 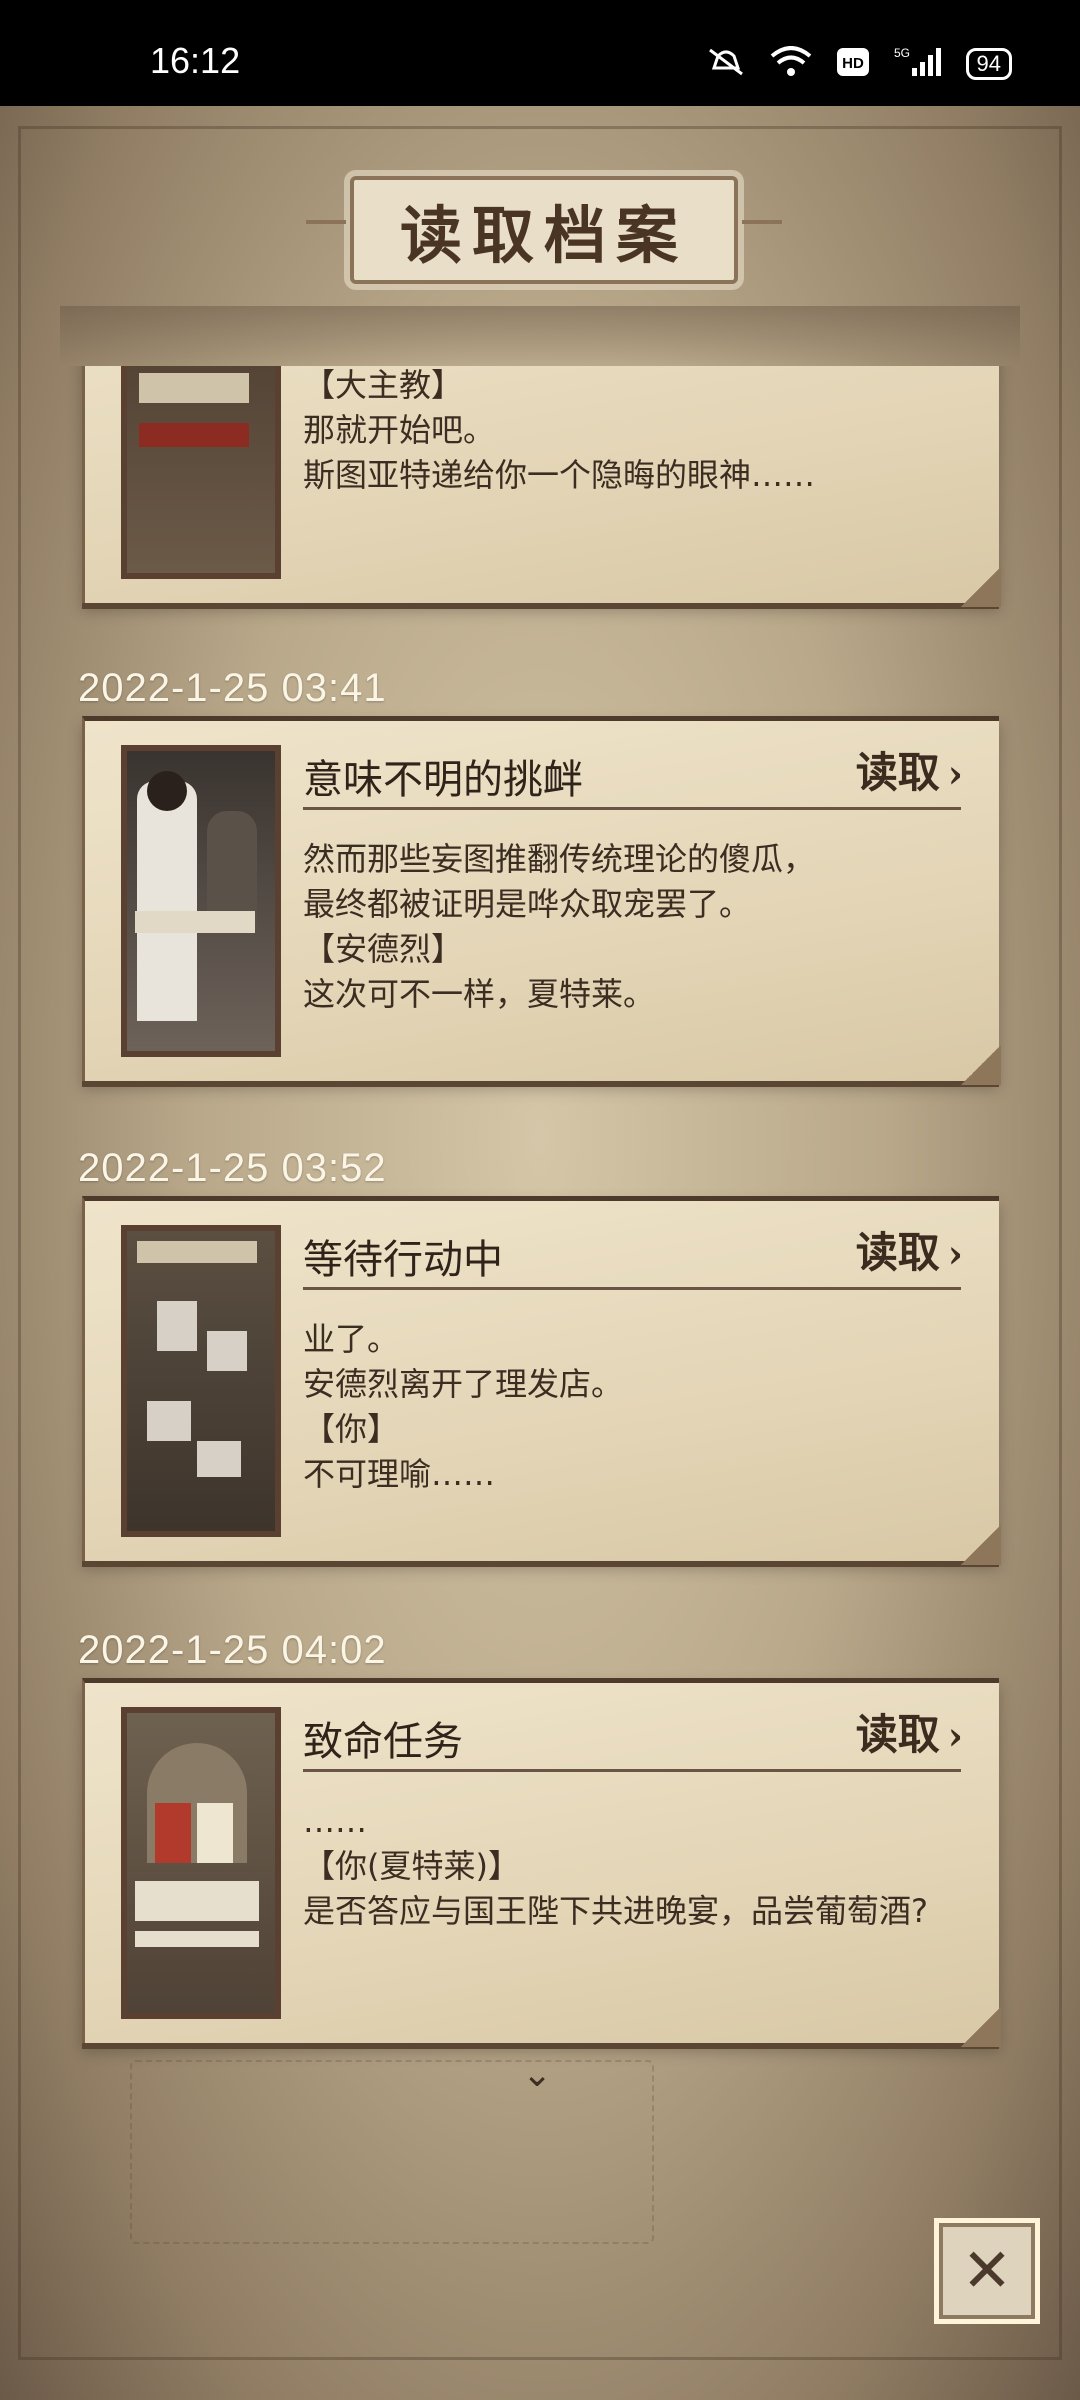 I want to click on decorative-smudge, so click(x=540, y=336).